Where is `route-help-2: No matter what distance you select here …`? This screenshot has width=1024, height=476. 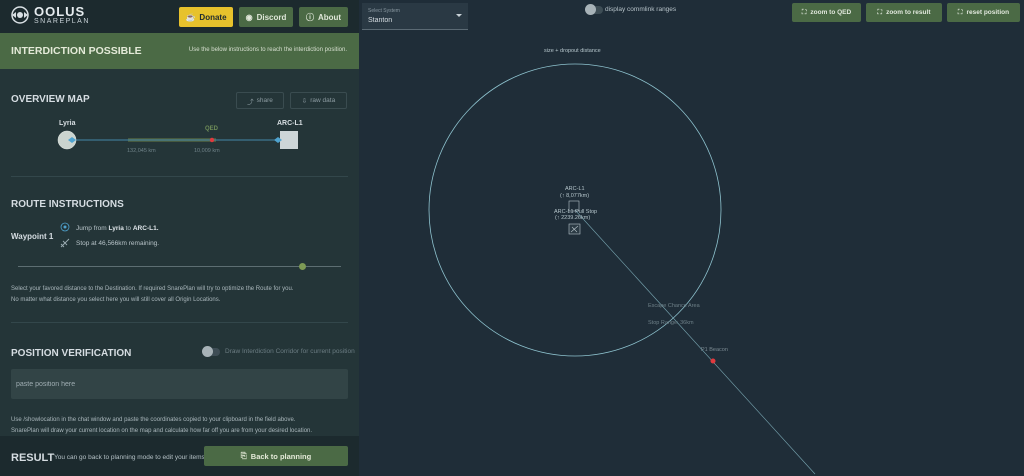 route-help-2: No matter what distance you select here … is located at coordinates (116, 300).